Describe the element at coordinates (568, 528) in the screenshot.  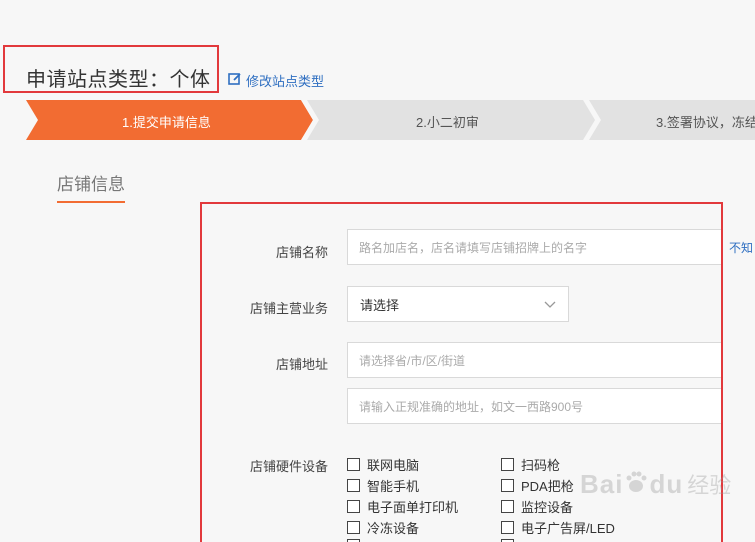
I see `checkbox-label: 电子广告屏/LED` at that location.